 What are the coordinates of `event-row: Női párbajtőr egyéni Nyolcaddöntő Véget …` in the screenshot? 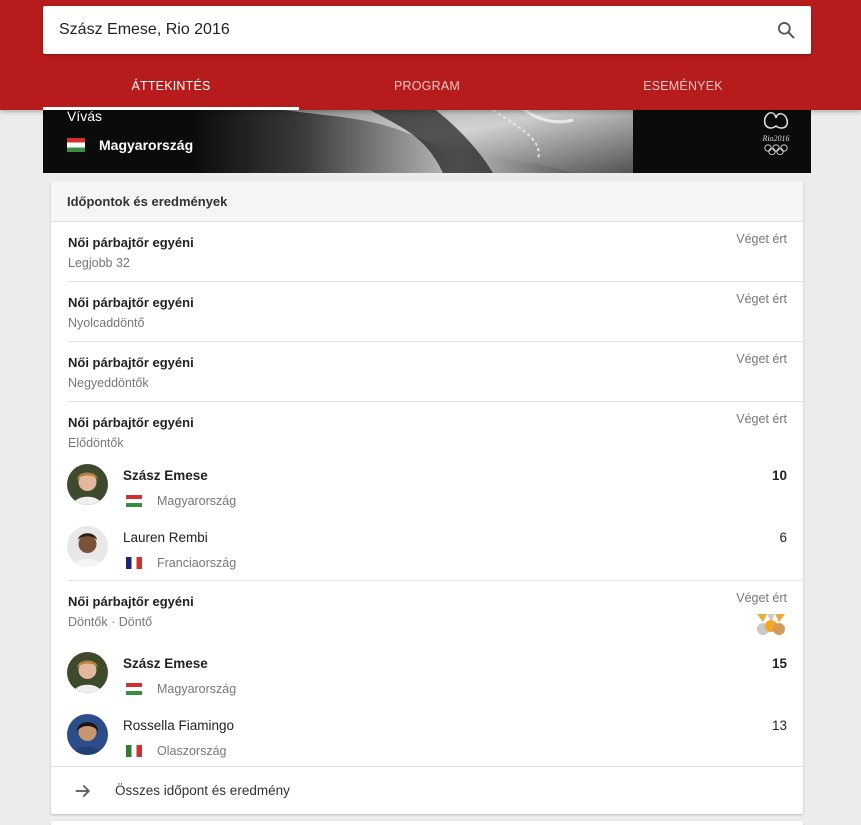 It's located at (427, 311).